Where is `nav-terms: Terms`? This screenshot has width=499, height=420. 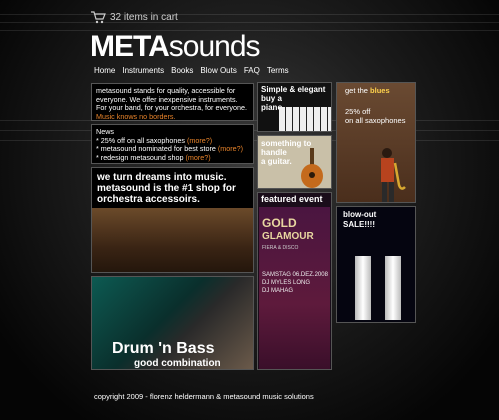
nav-terms: Terms is located at coordinates (278, 70).